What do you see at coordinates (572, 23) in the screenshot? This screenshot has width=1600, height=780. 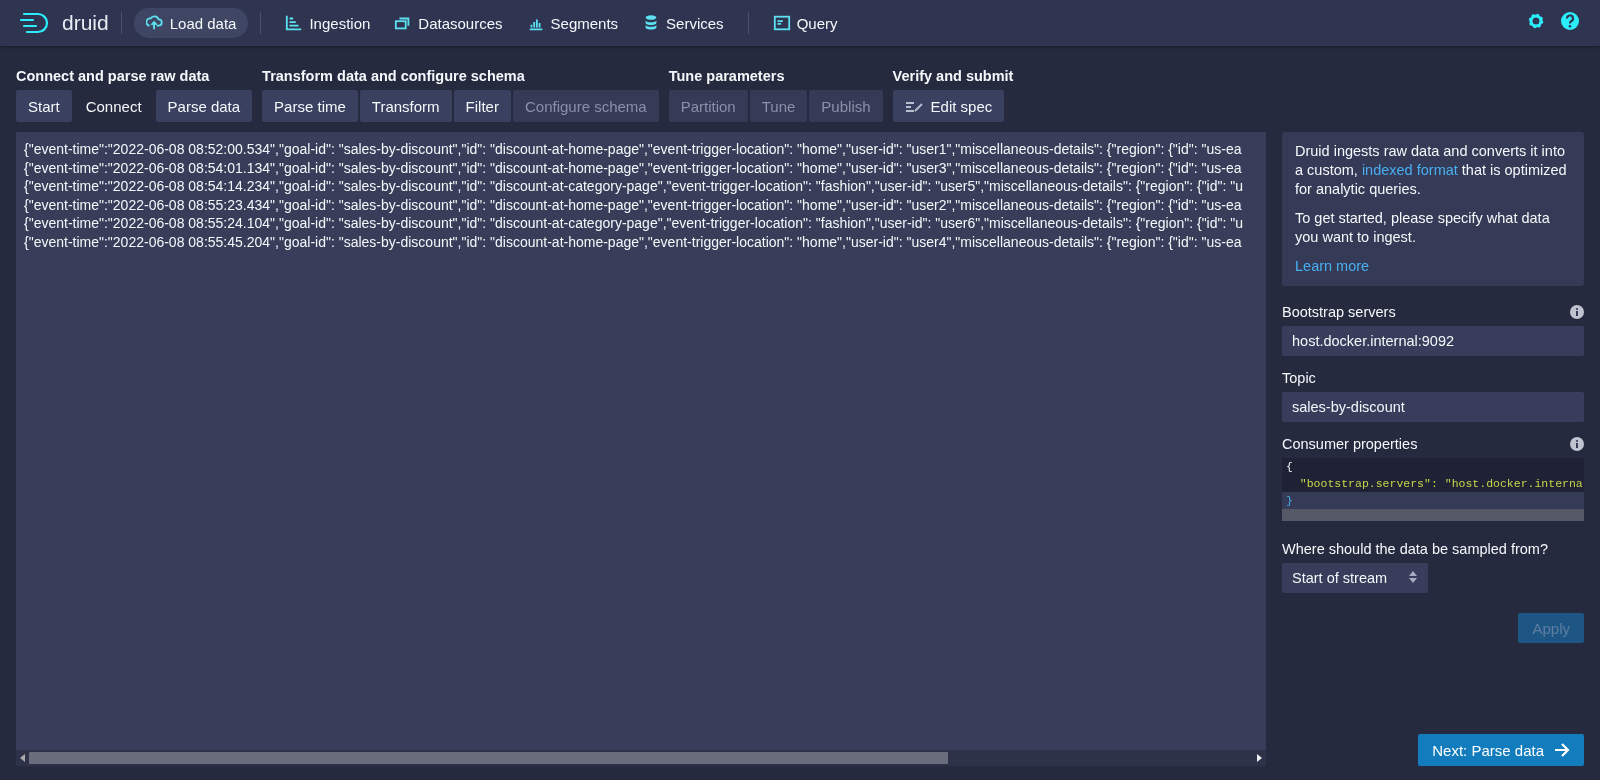 I see `nav-tab: Segments` at bounding box center [572, 23].